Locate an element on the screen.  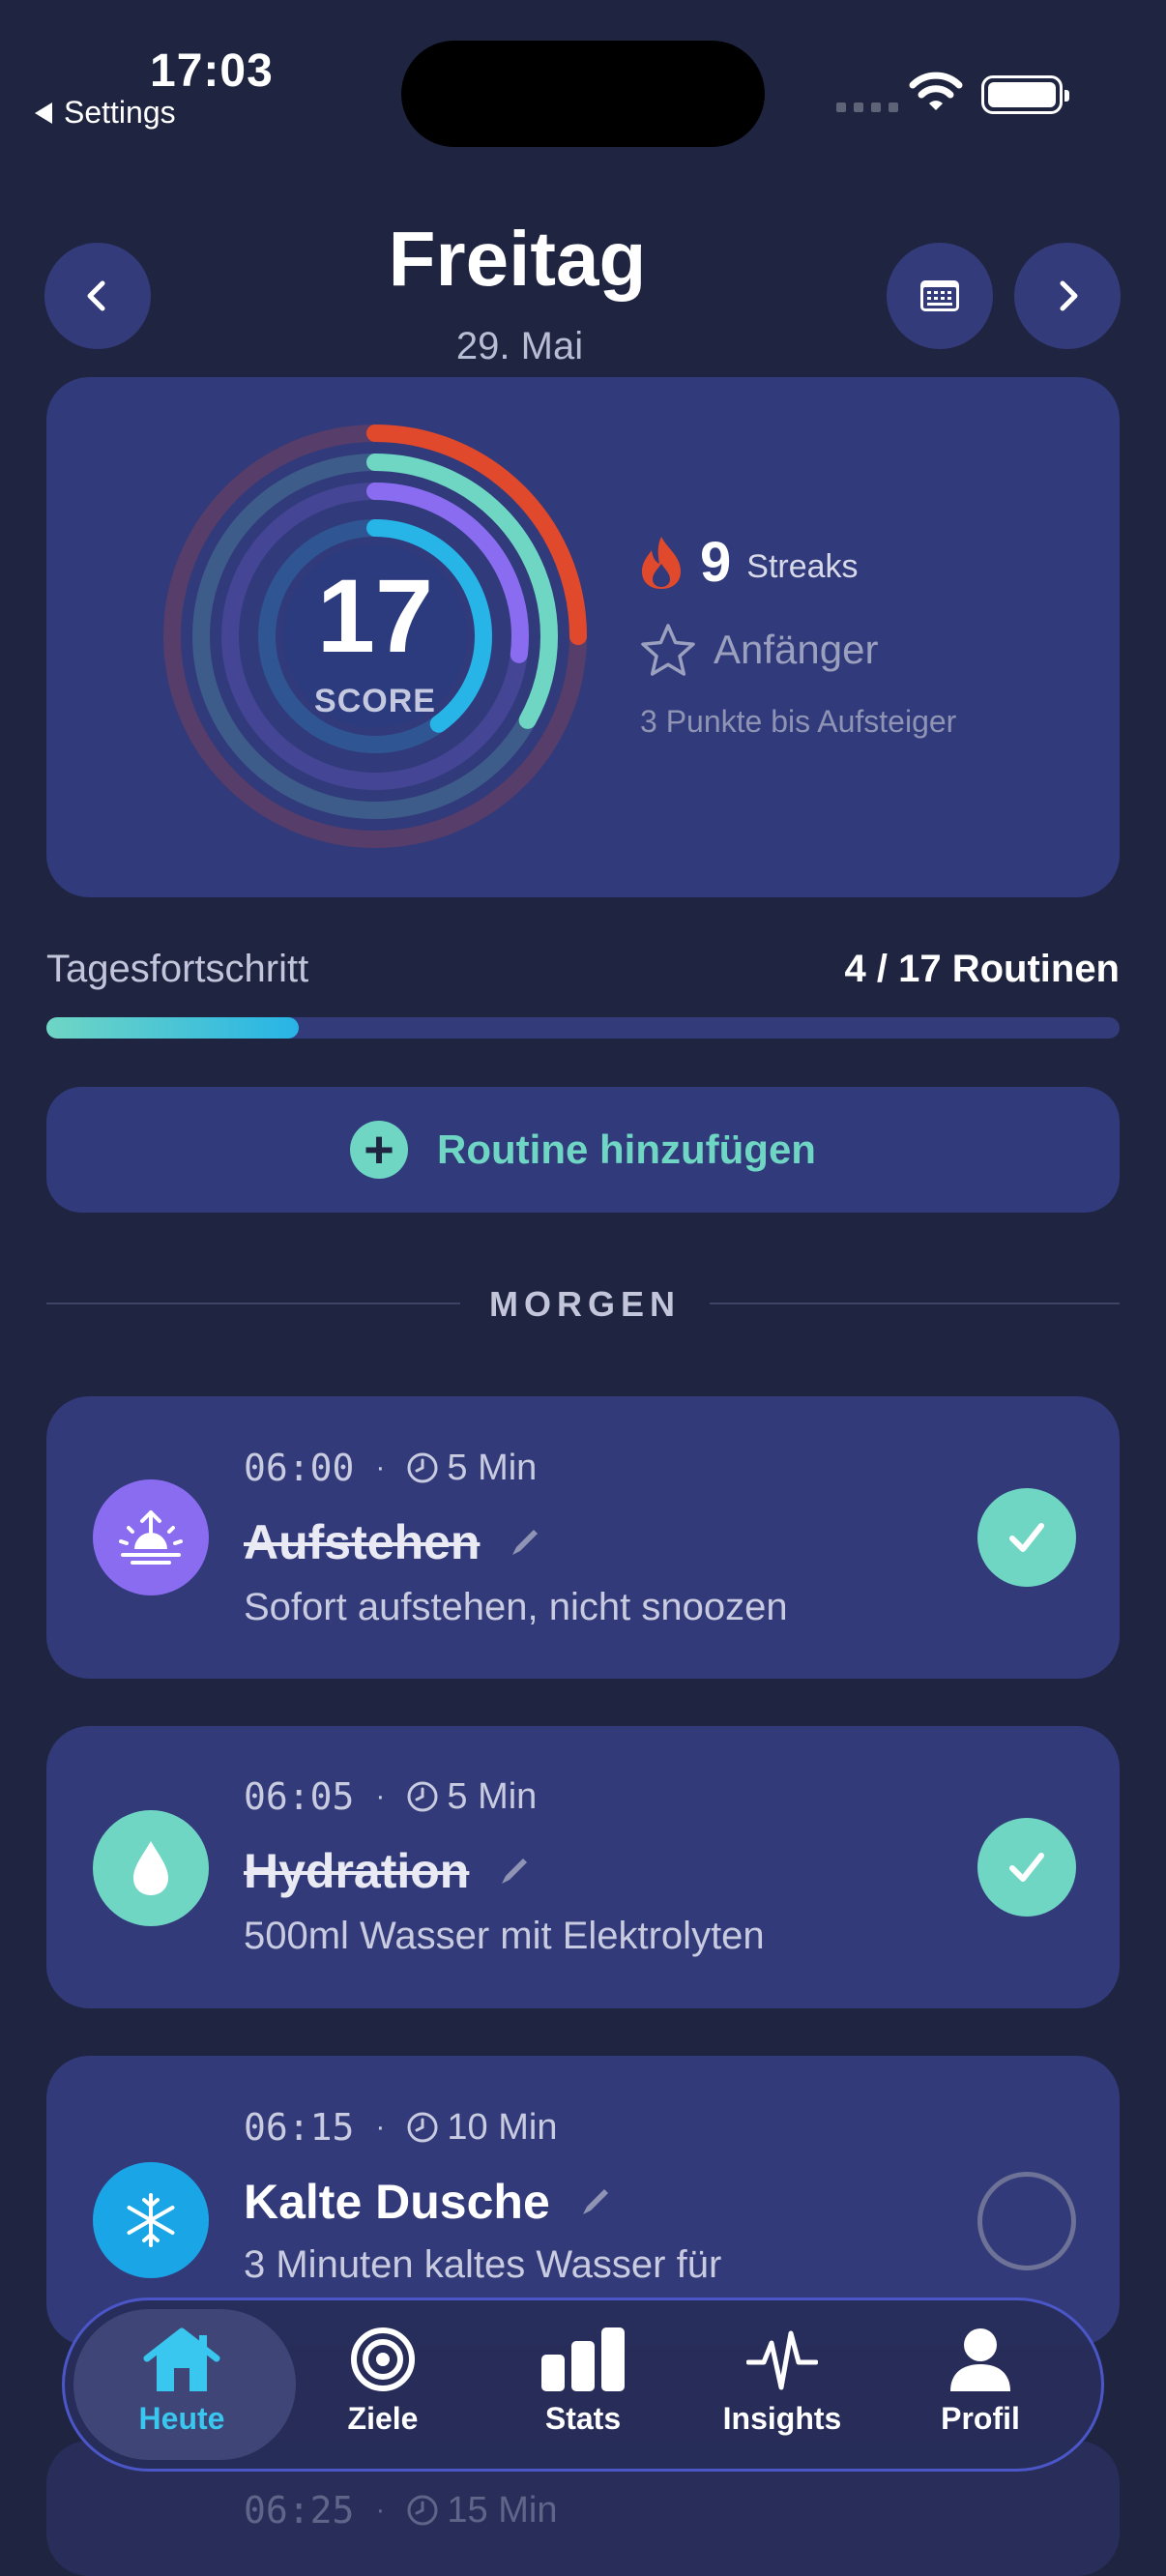
tab-insights: Insights is located at coordinates (782, 2381).